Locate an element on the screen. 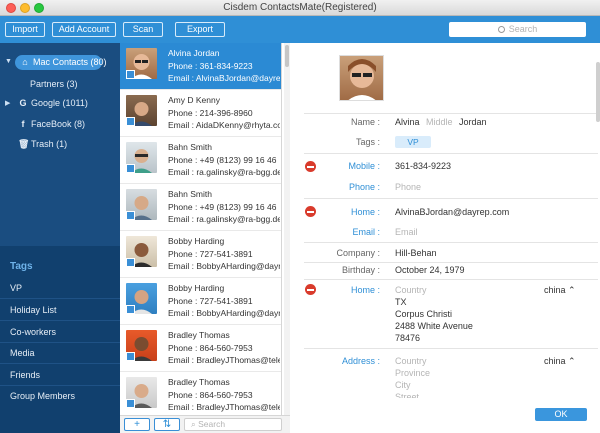  last-name-field: Jordan is located at coordinates (473, 122).